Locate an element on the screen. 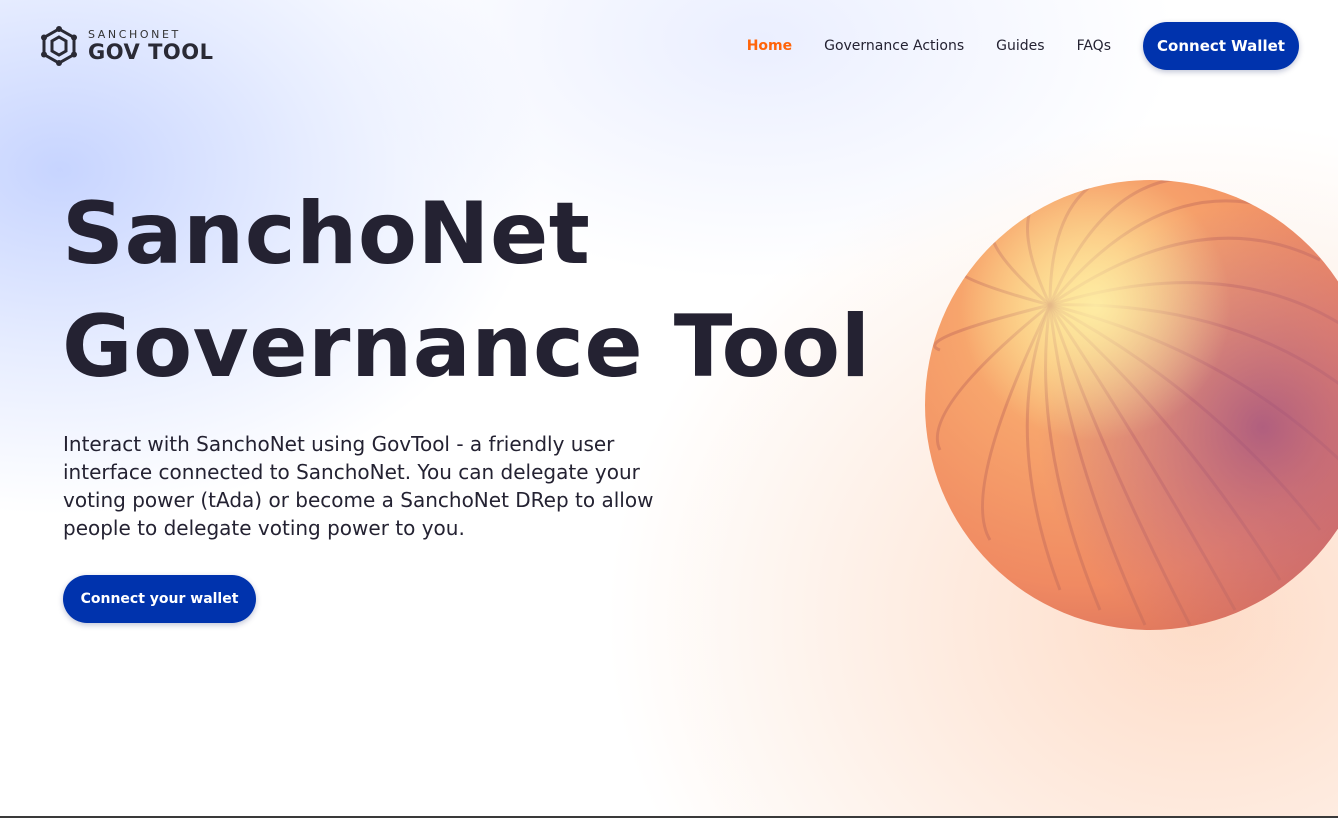 This screenshot has width=1338, height=818. connect-your-wallet-button: Connect your wallet is located at coordinates (159, 599).